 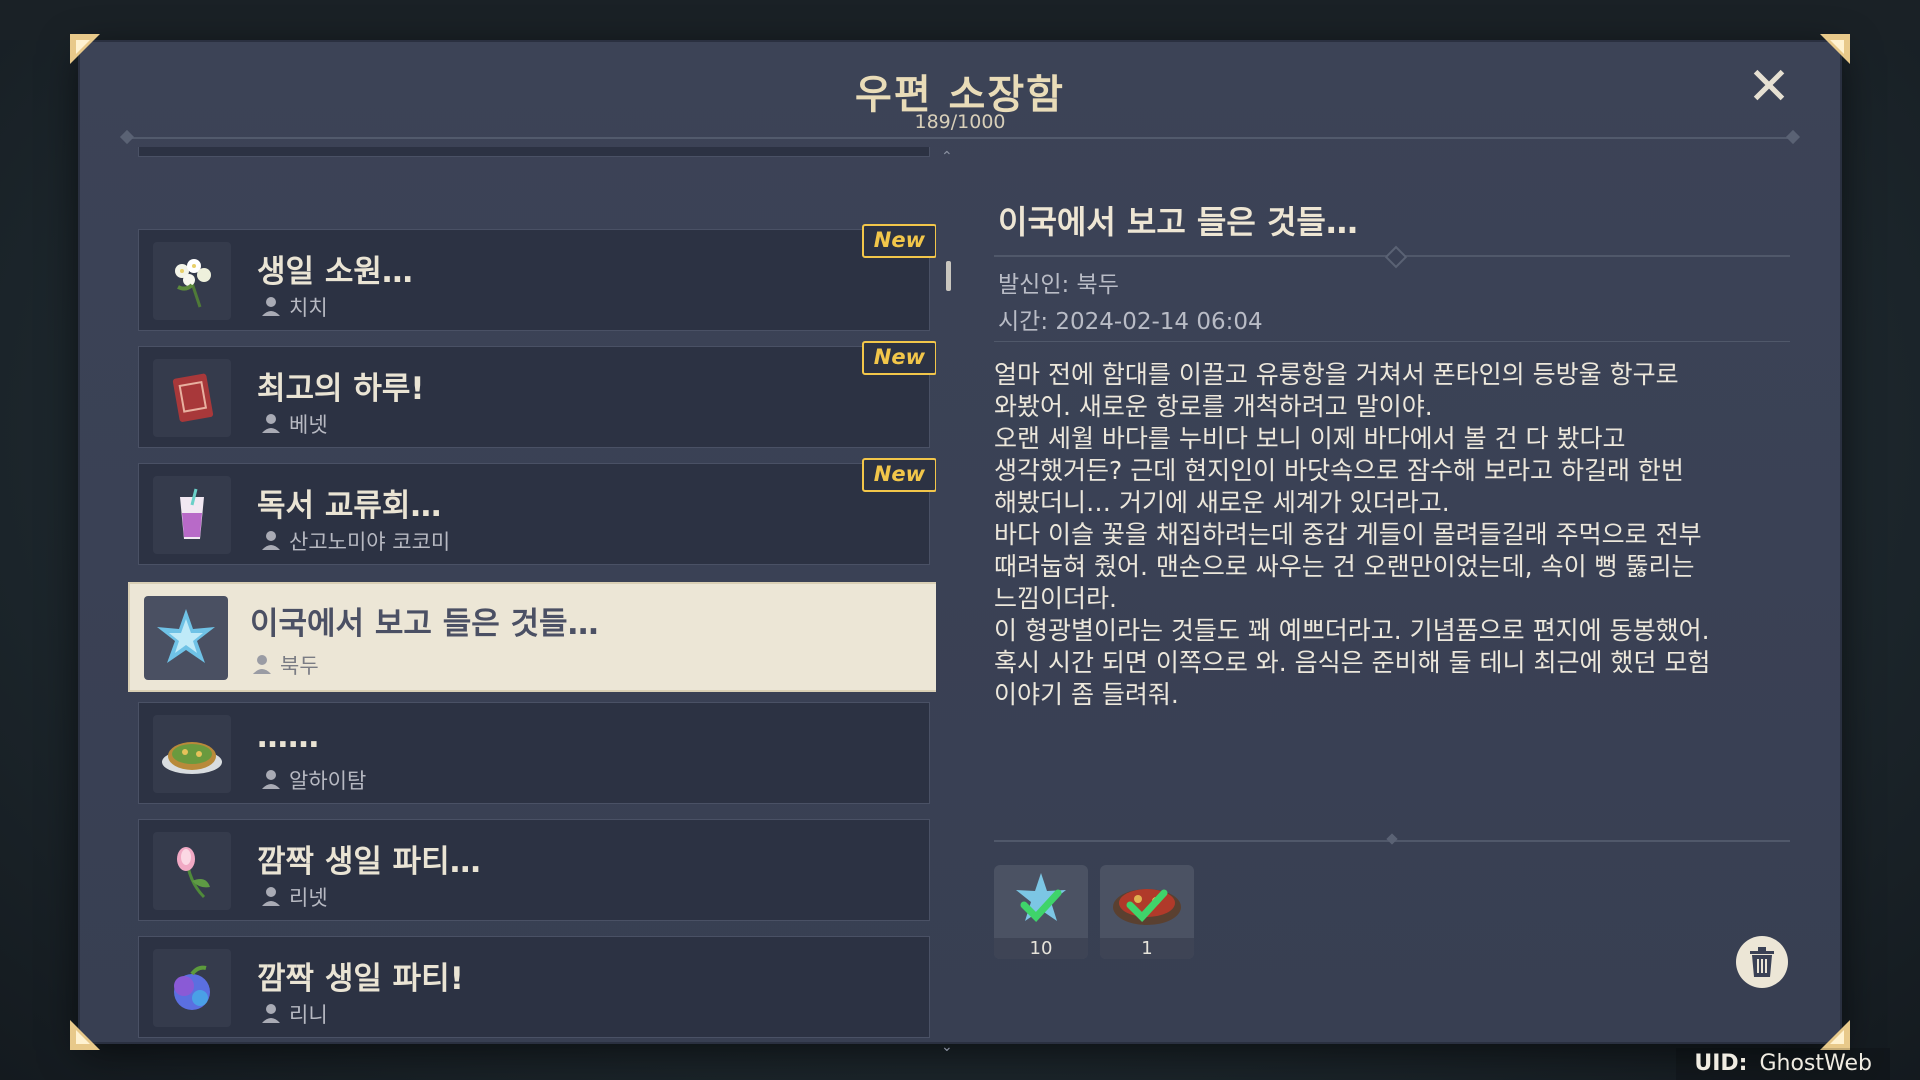 What do you see at coordinates (1336, 374) in the screenshot?
I see `body-line: 얼마 전에 함대를 이끌고 유룽항을 거쳐서 폰타인의 등방울 항구로` at bounding box center [1336, 374].